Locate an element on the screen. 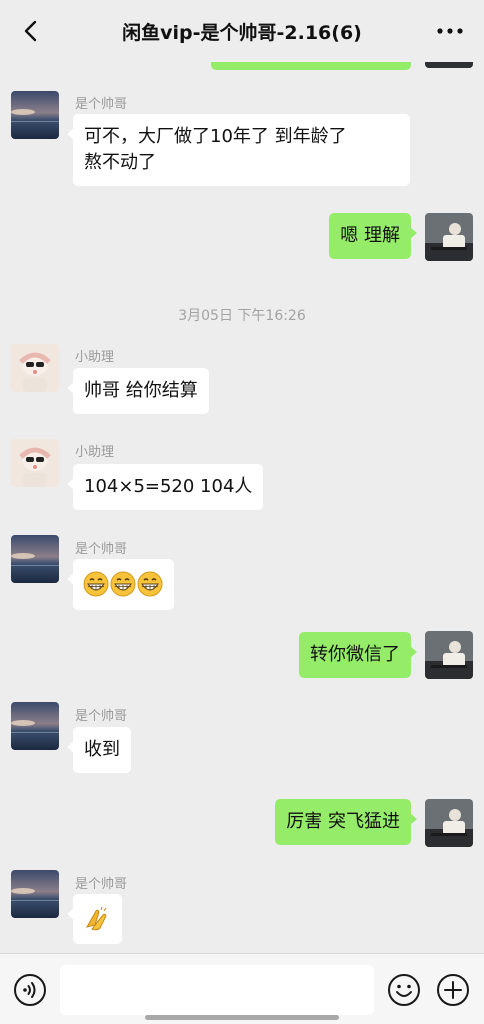  plus-icon is located at coordinates (453, 990).